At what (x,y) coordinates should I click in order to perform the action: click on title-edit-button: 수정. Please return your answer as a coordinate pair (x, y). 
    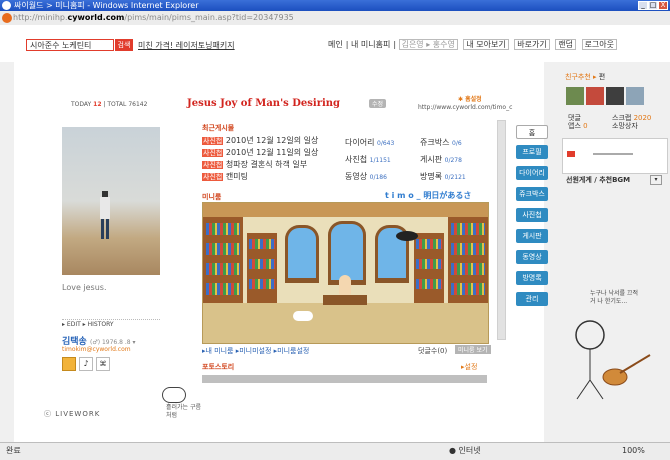
    Looking at the image, I should click on (378, 103).